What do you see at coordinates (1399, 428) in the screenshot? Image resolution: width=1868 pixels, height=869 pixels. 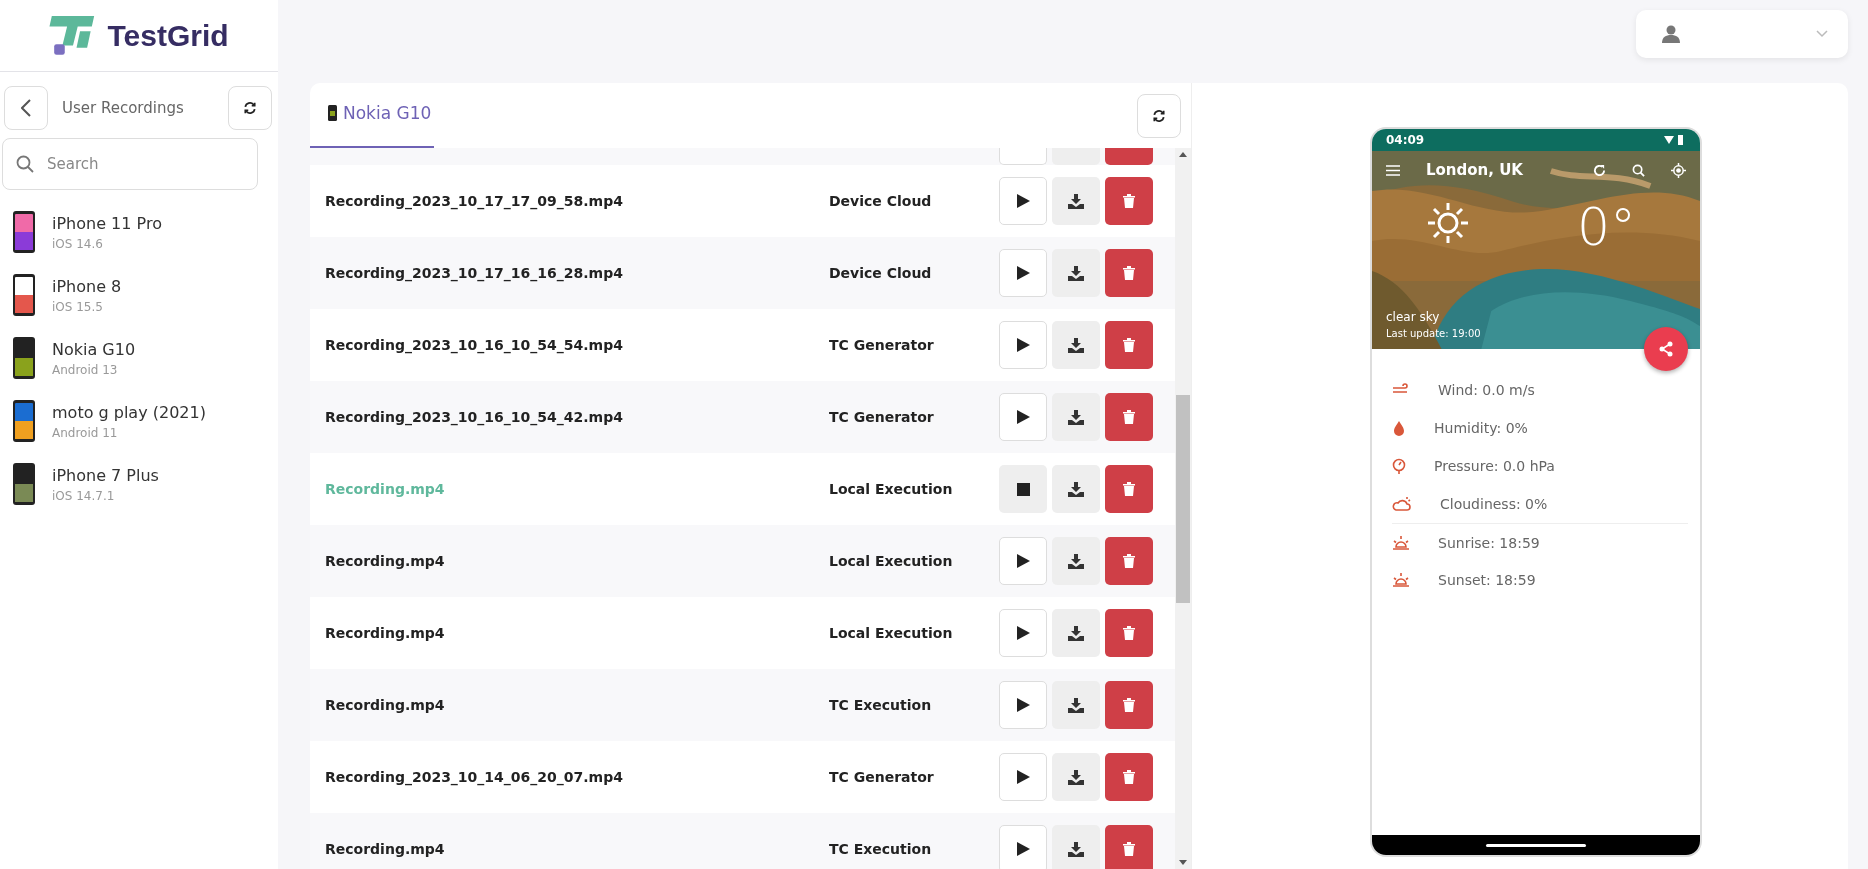 I see `drop-icon` at bounding box center [1399, 428].